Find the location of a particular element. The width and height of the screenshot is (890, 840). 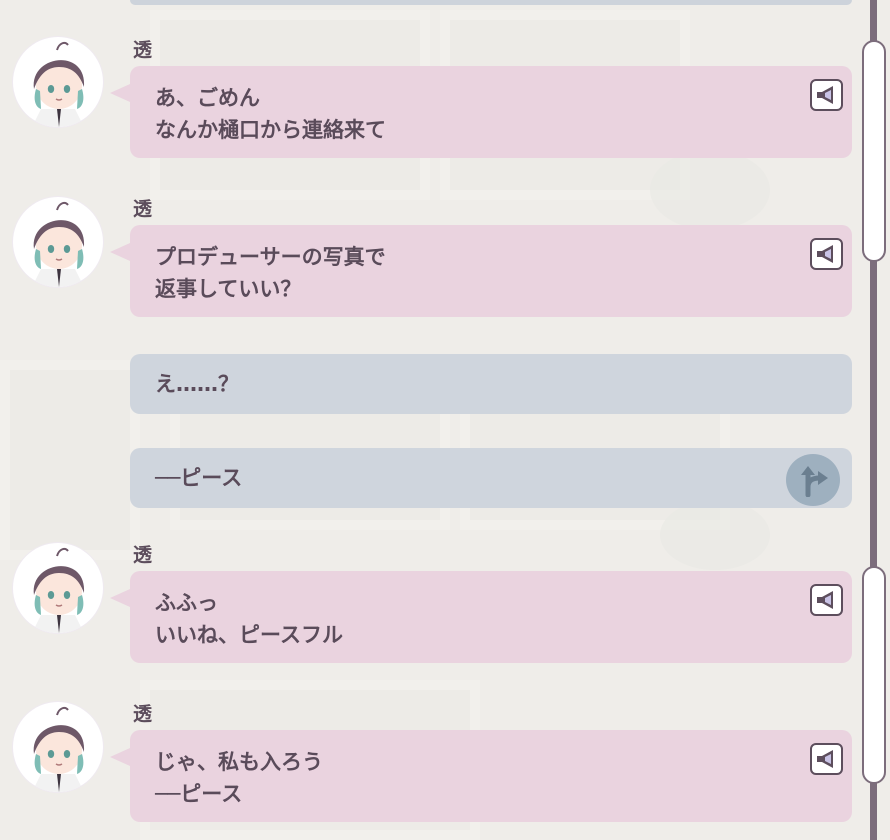

branch-arrow-icon is located at coordinates (814, 481).